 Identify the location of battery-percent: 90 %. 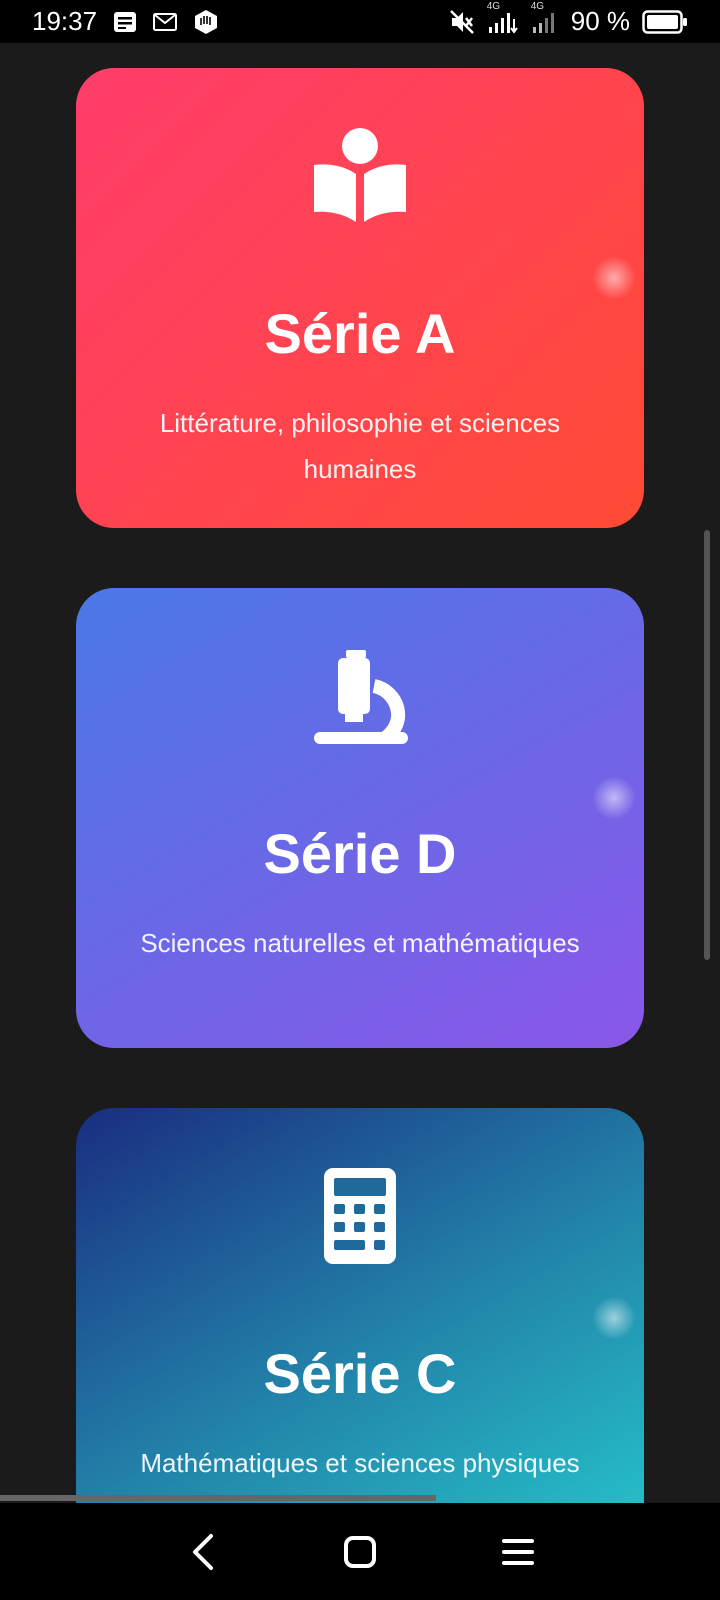
(600, 21).